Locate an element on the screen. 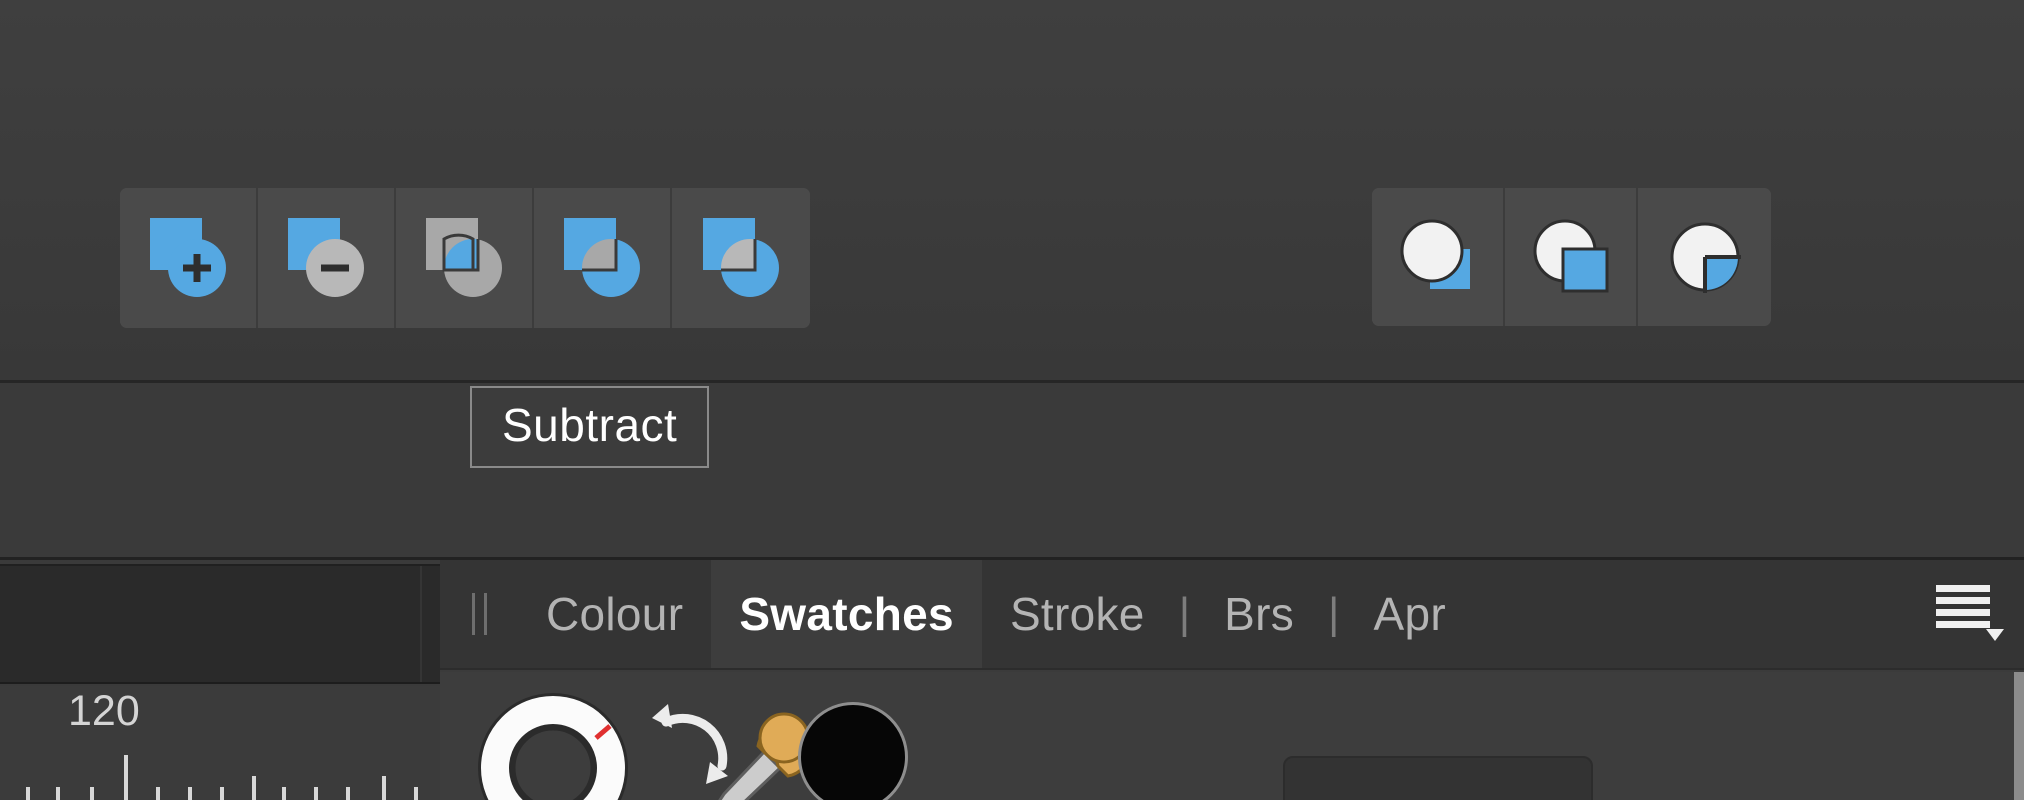 The image size is (2024, 800). boolean-add-button is located at coordinates (189, 258).